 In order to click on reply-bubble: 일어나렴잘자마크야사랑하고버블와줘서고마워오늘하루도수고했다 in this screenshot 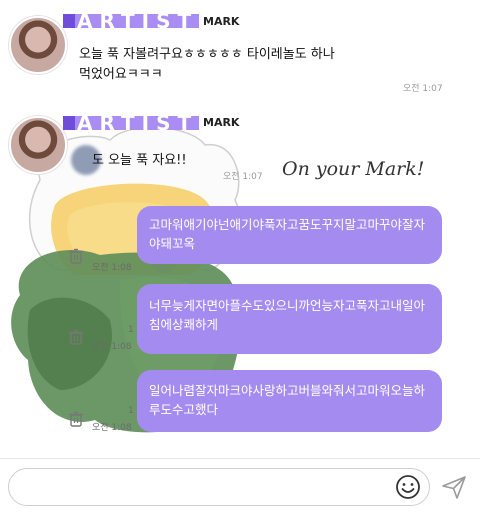, I will do `click(289, 401)`.